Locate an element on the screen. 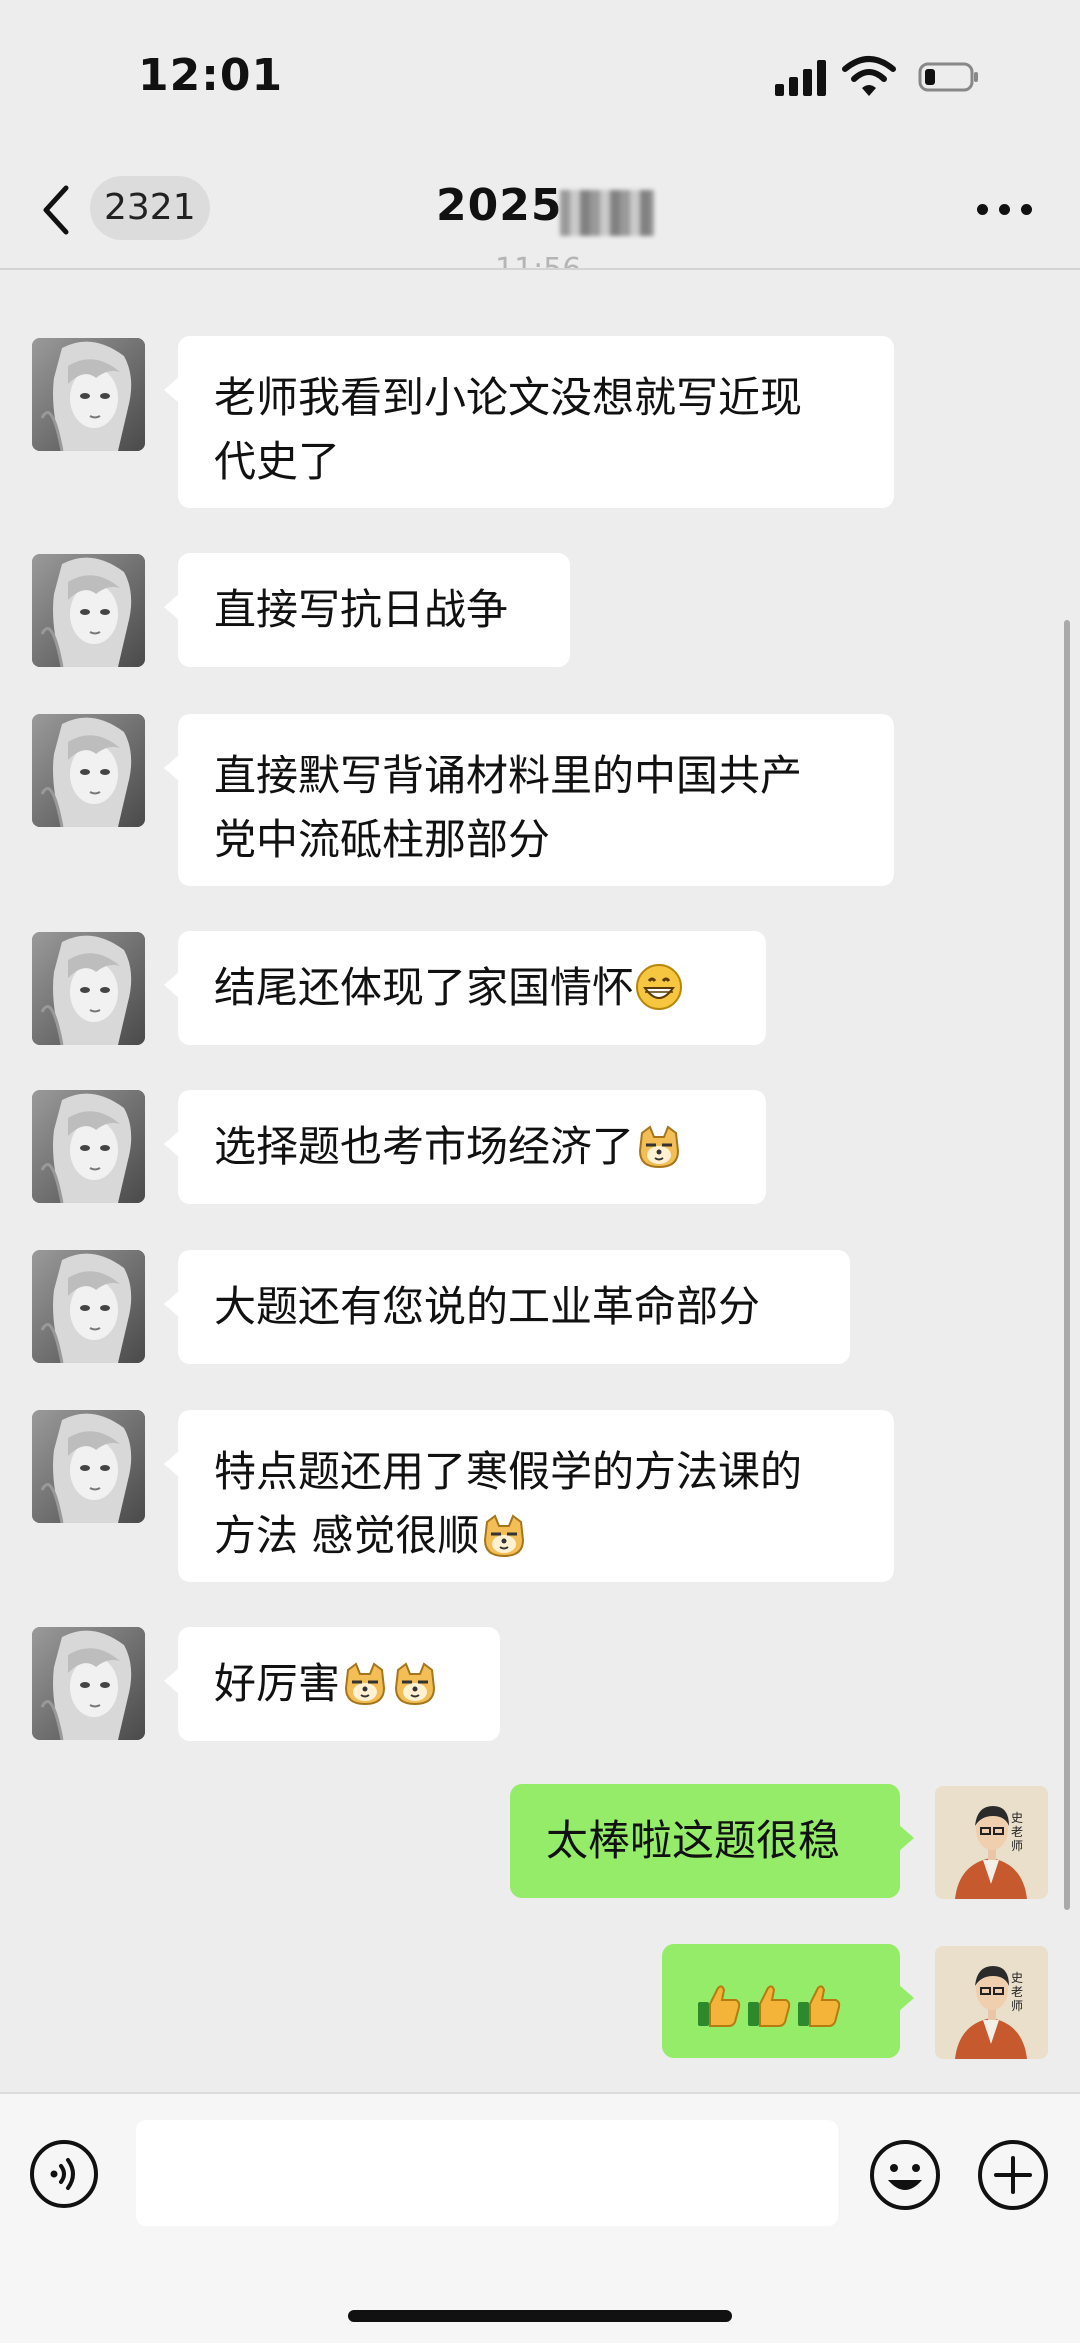  message-bubble-outgoing is located at coordinates (788, 2001).